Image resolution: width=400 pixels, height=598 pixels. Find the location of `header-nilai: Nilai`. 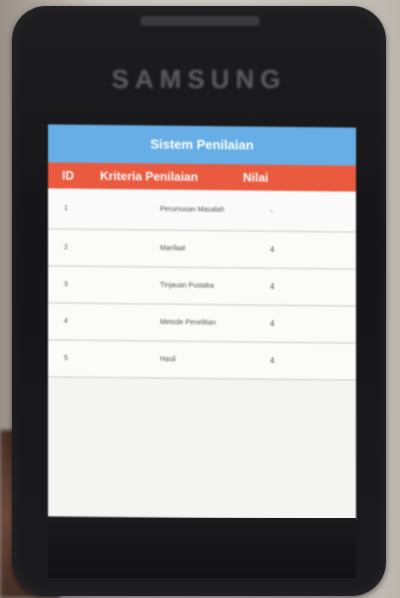

header-nilai: Nilai is located at coordinates (256, 177).